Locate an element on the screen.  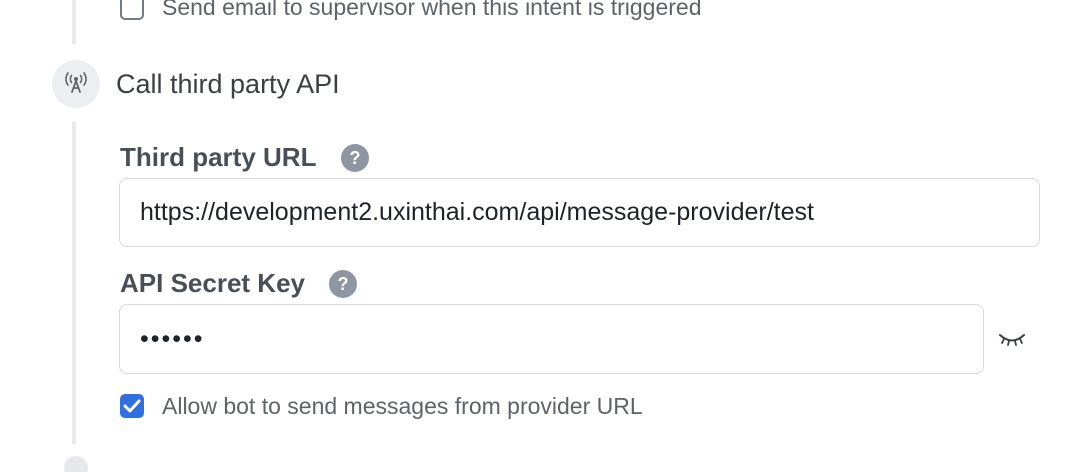
checkmark-icon is located at coordinates (132, 406).